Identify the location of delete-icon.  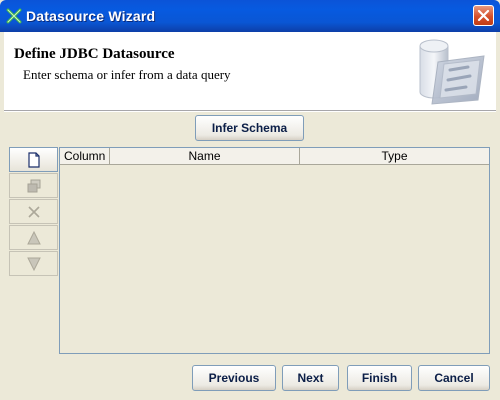
(34, 212).